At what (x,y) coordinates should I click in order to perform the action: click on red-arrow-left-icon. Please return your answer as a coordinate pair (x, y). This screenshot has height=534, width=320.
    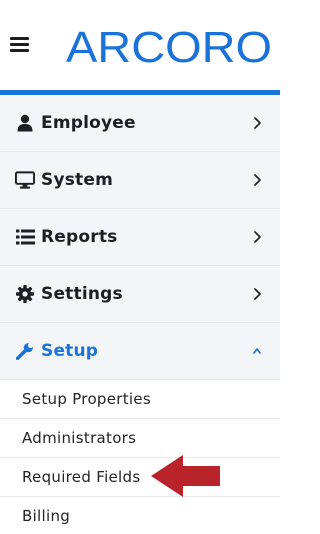
    Looking at the image, I should click on (185, 476).